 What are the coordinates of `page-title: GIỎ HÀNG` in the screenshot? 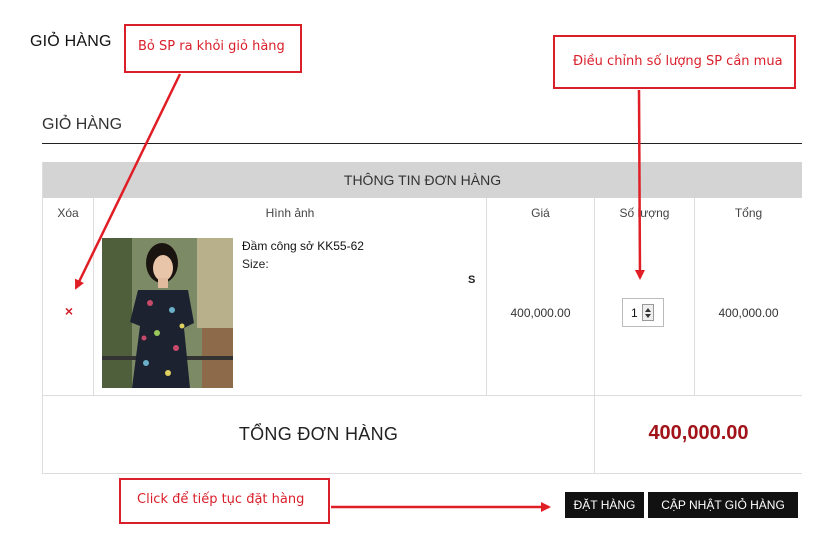 It's located at (71, 41).